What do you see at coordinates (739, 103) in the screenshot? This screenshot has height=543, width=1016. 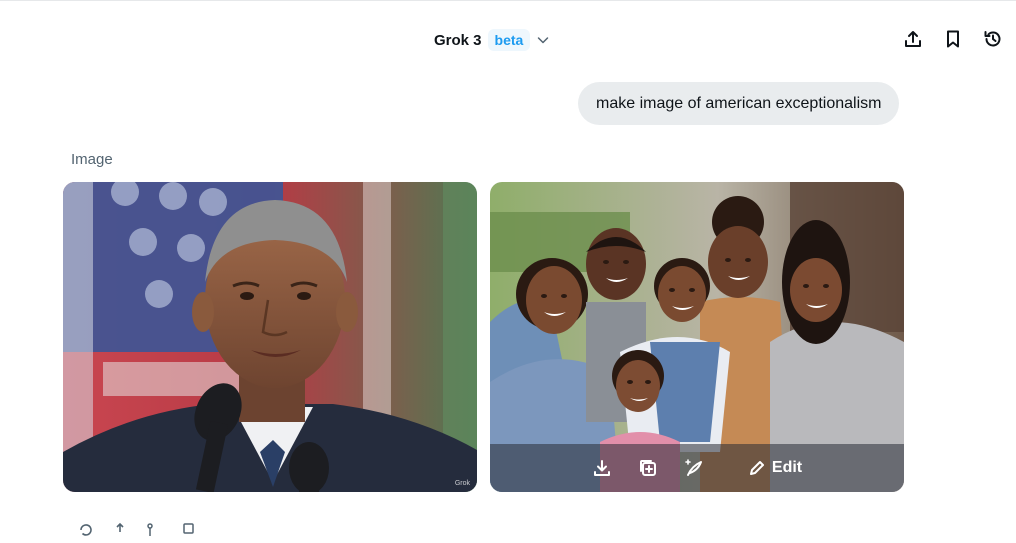 I see `user-message: make image of american exceptionalism` at bounding box center [739, 103].